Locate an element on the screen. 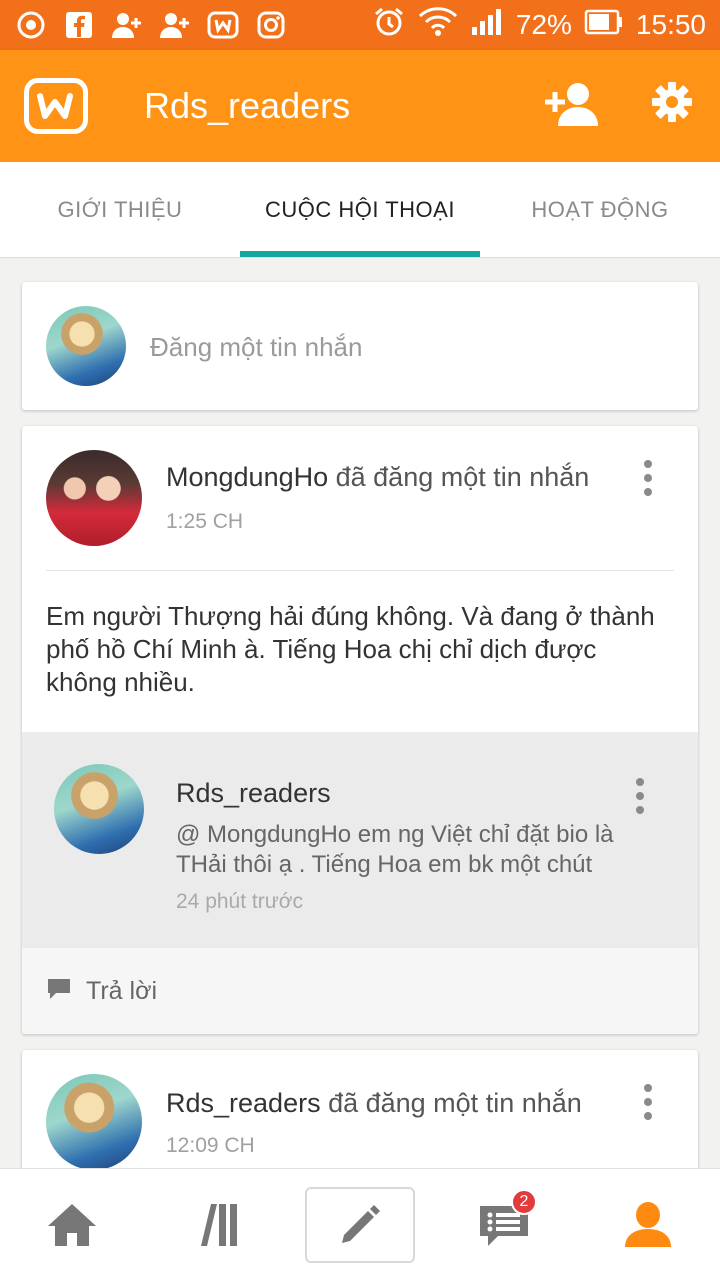  nav-library is located at coordinates (216, 1225).